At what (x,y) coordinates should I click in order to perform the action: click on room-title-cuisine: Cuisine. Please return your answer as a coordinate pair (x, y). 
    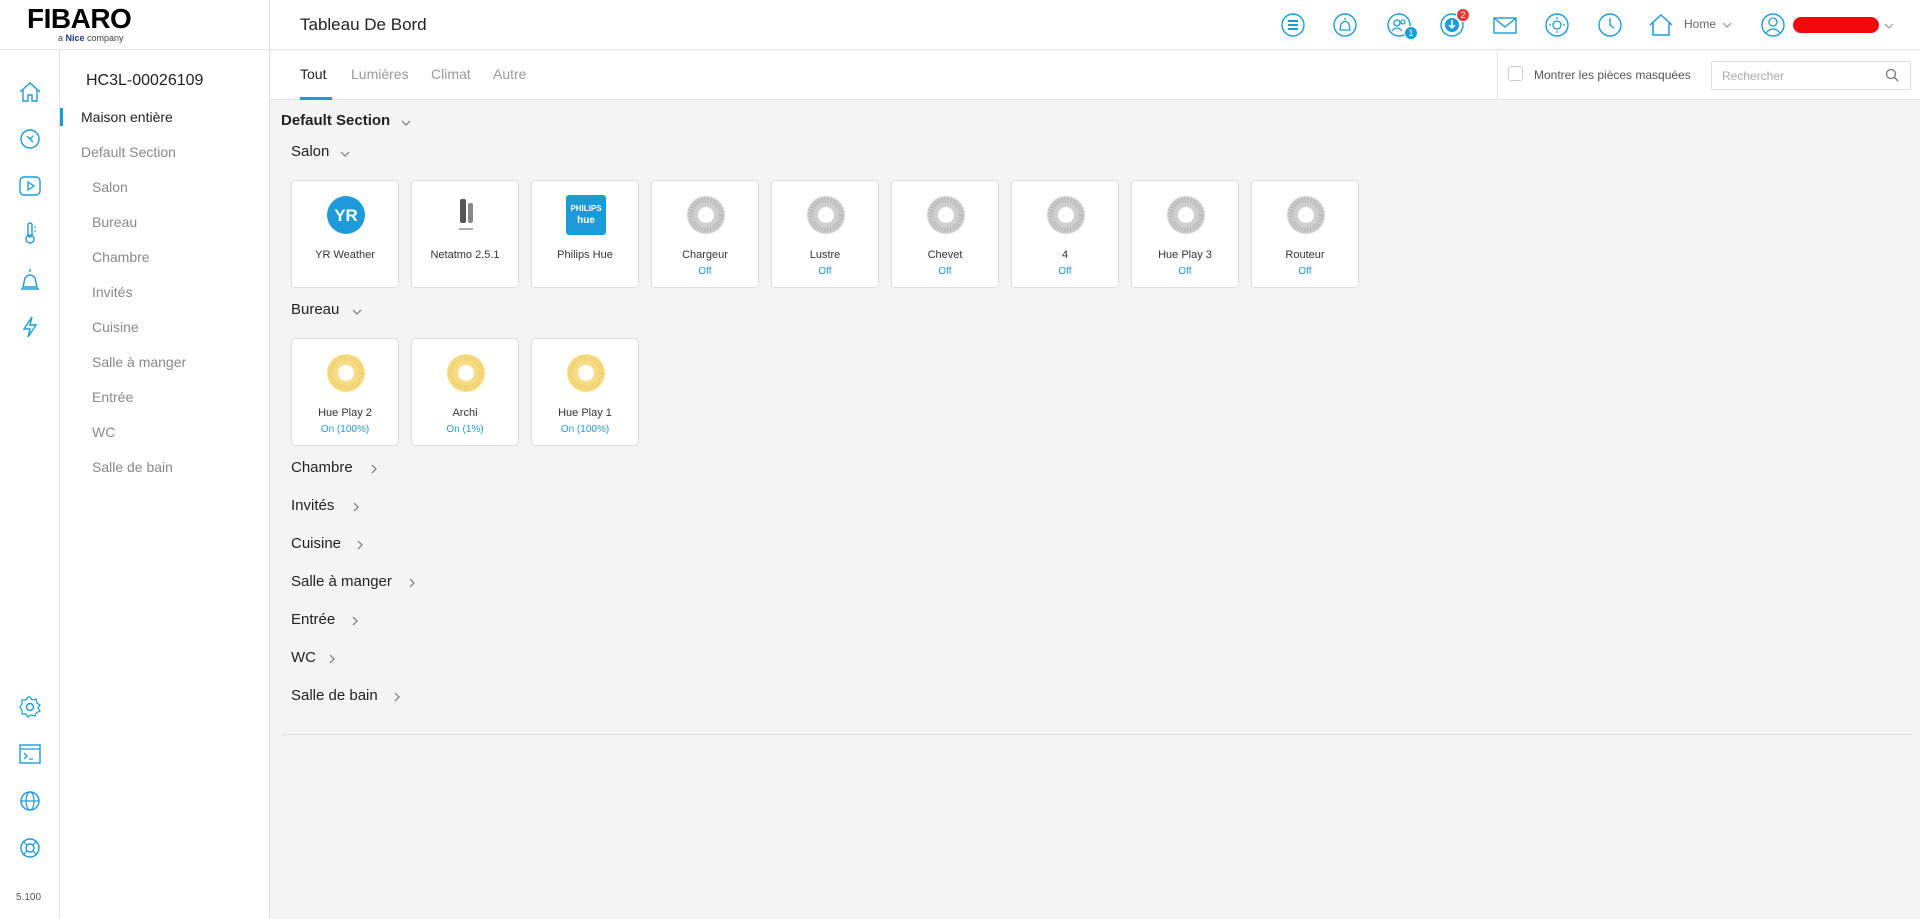
    Looking at the image, I should click on (316, 543).